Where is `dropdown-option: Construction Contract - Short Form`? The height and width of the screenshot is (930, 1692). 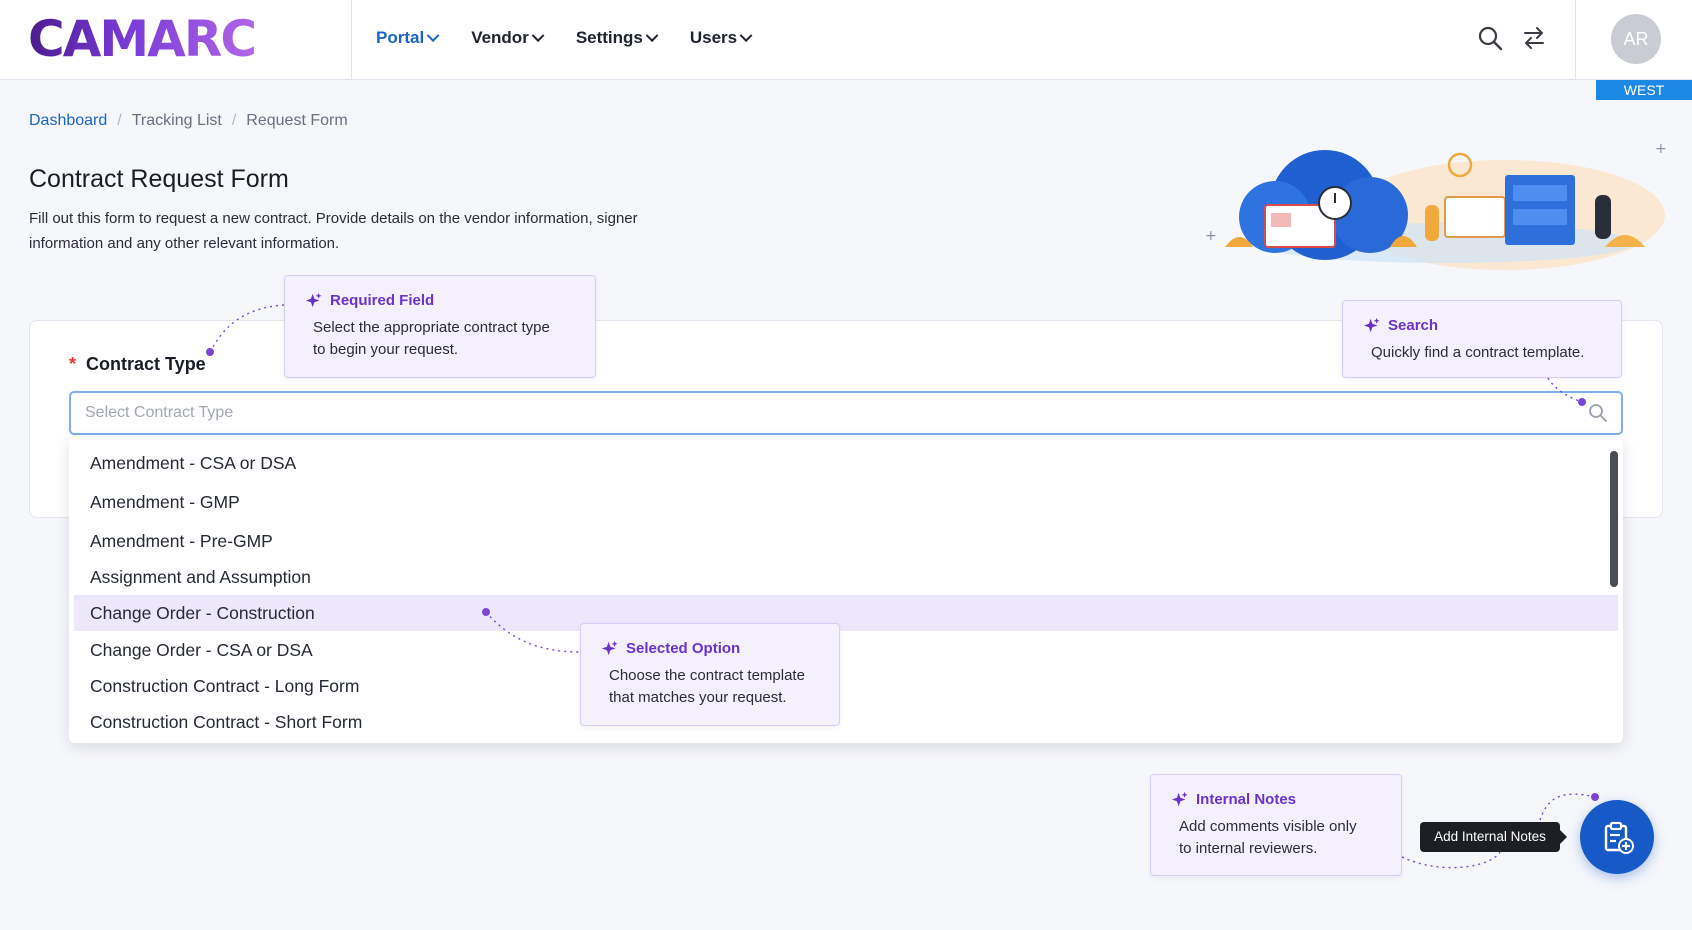 dropdown-option: Construction Contract - Short Form is located at coordinates (846, 722).